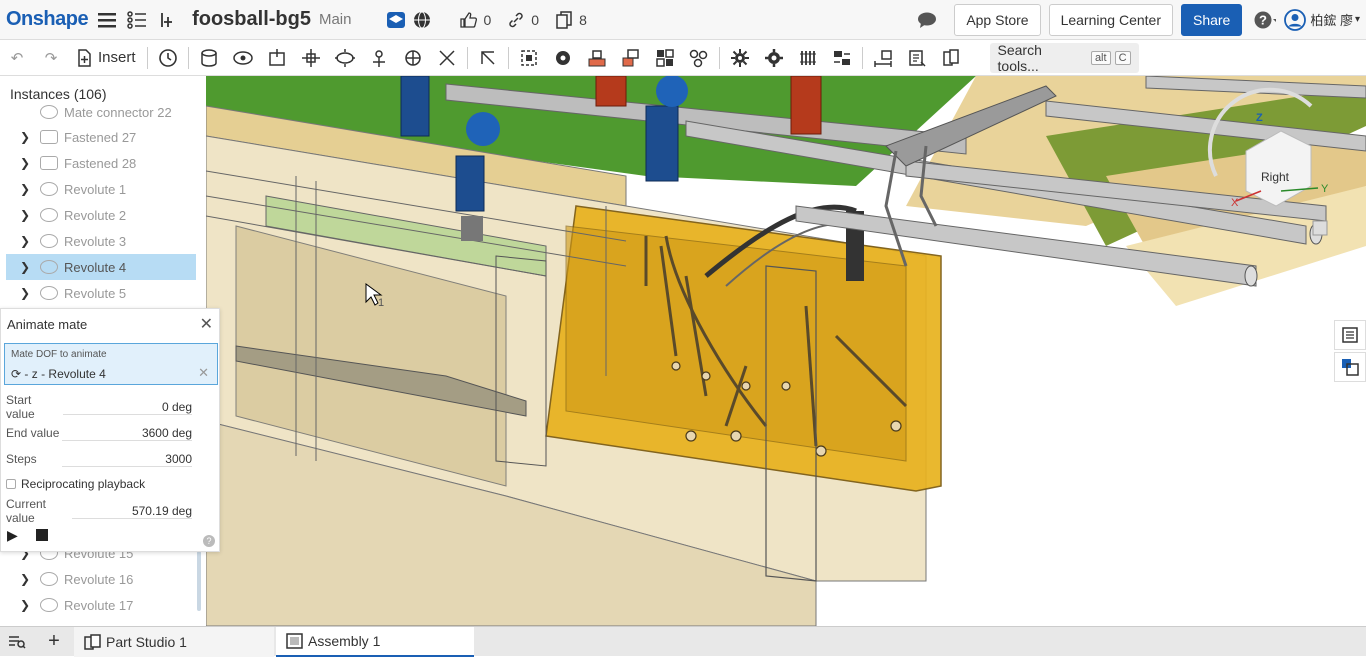  I want to click on linear-pattern-icon, so click(631, 58).